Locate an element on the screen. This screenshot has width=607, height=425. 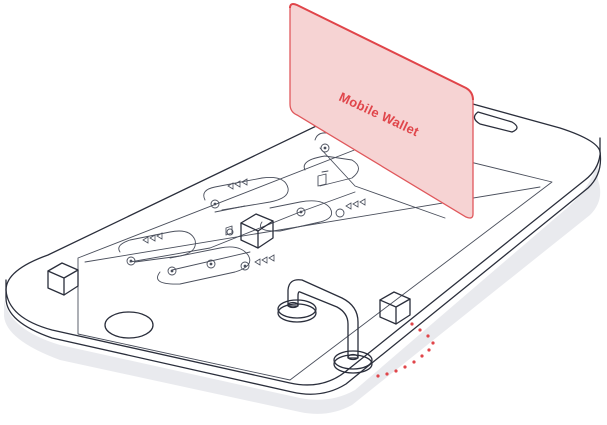
pipe-icon is located at coordinates (325, 326).